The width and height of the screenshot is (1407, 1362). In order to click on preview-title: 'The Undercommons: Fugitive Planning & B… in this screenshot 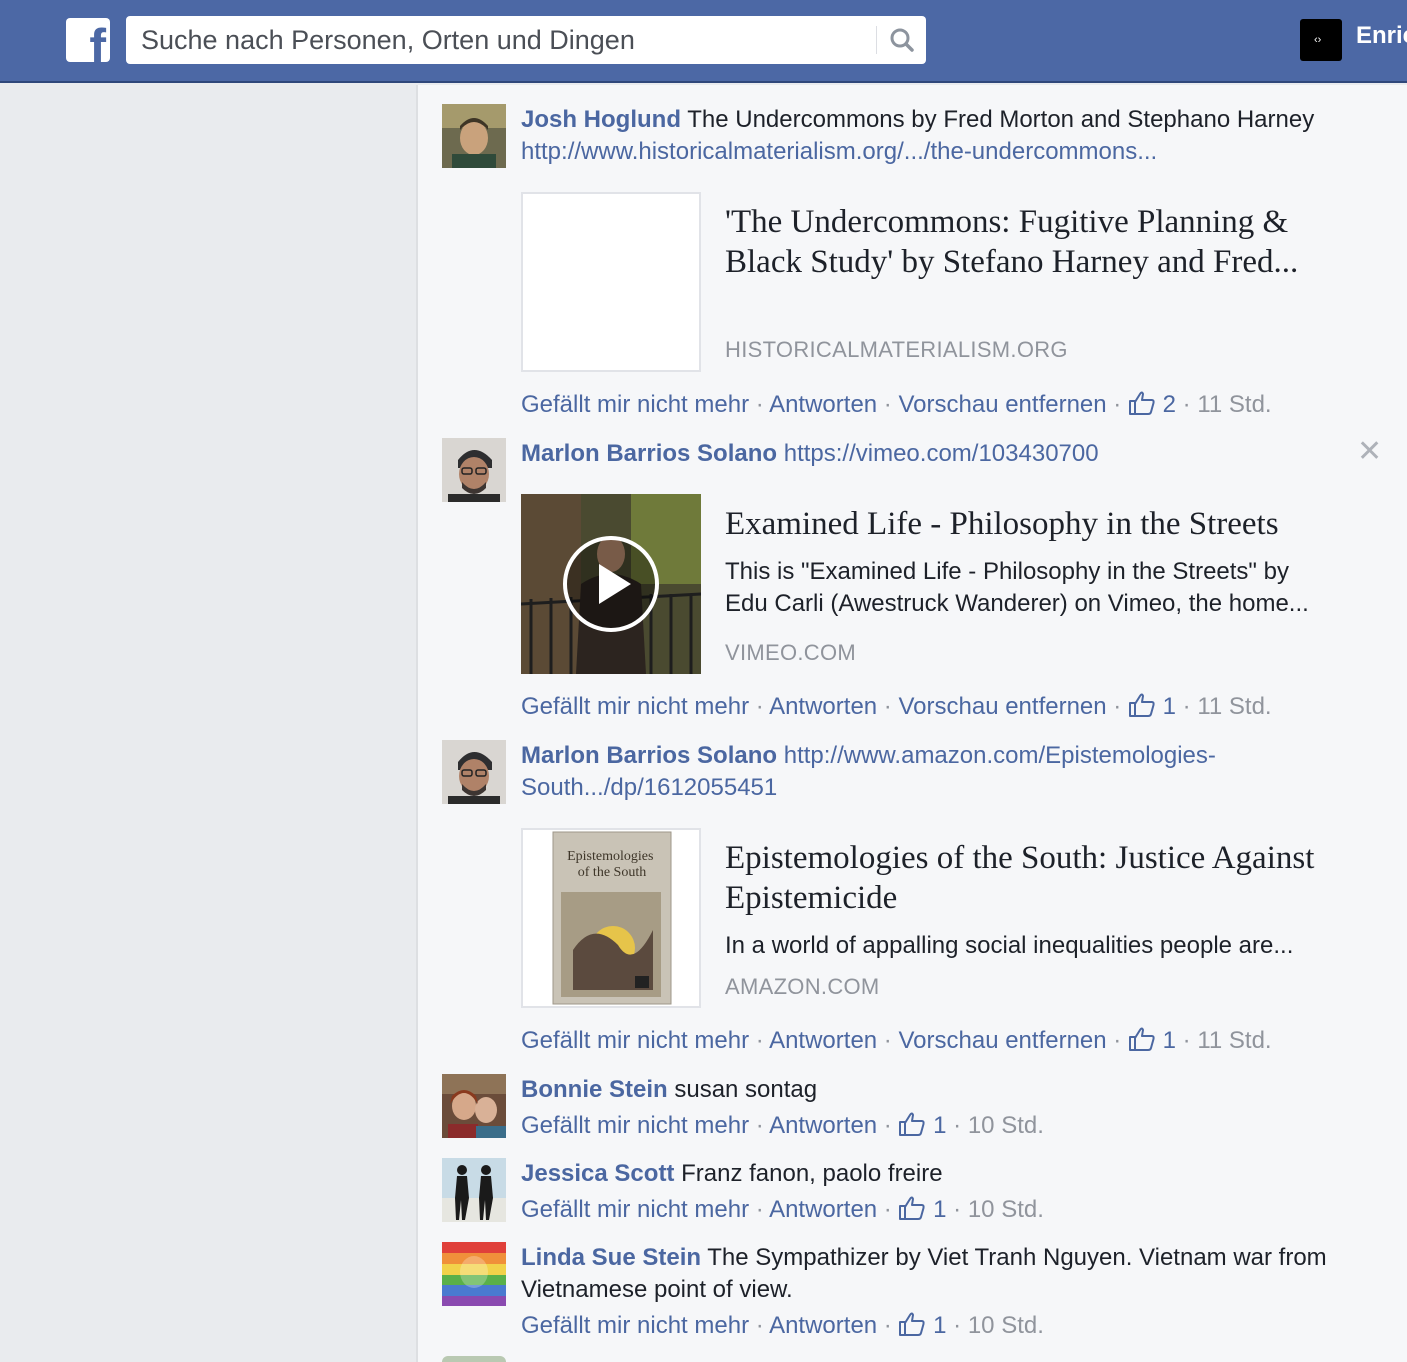, I will do `click(1030, 242)`.